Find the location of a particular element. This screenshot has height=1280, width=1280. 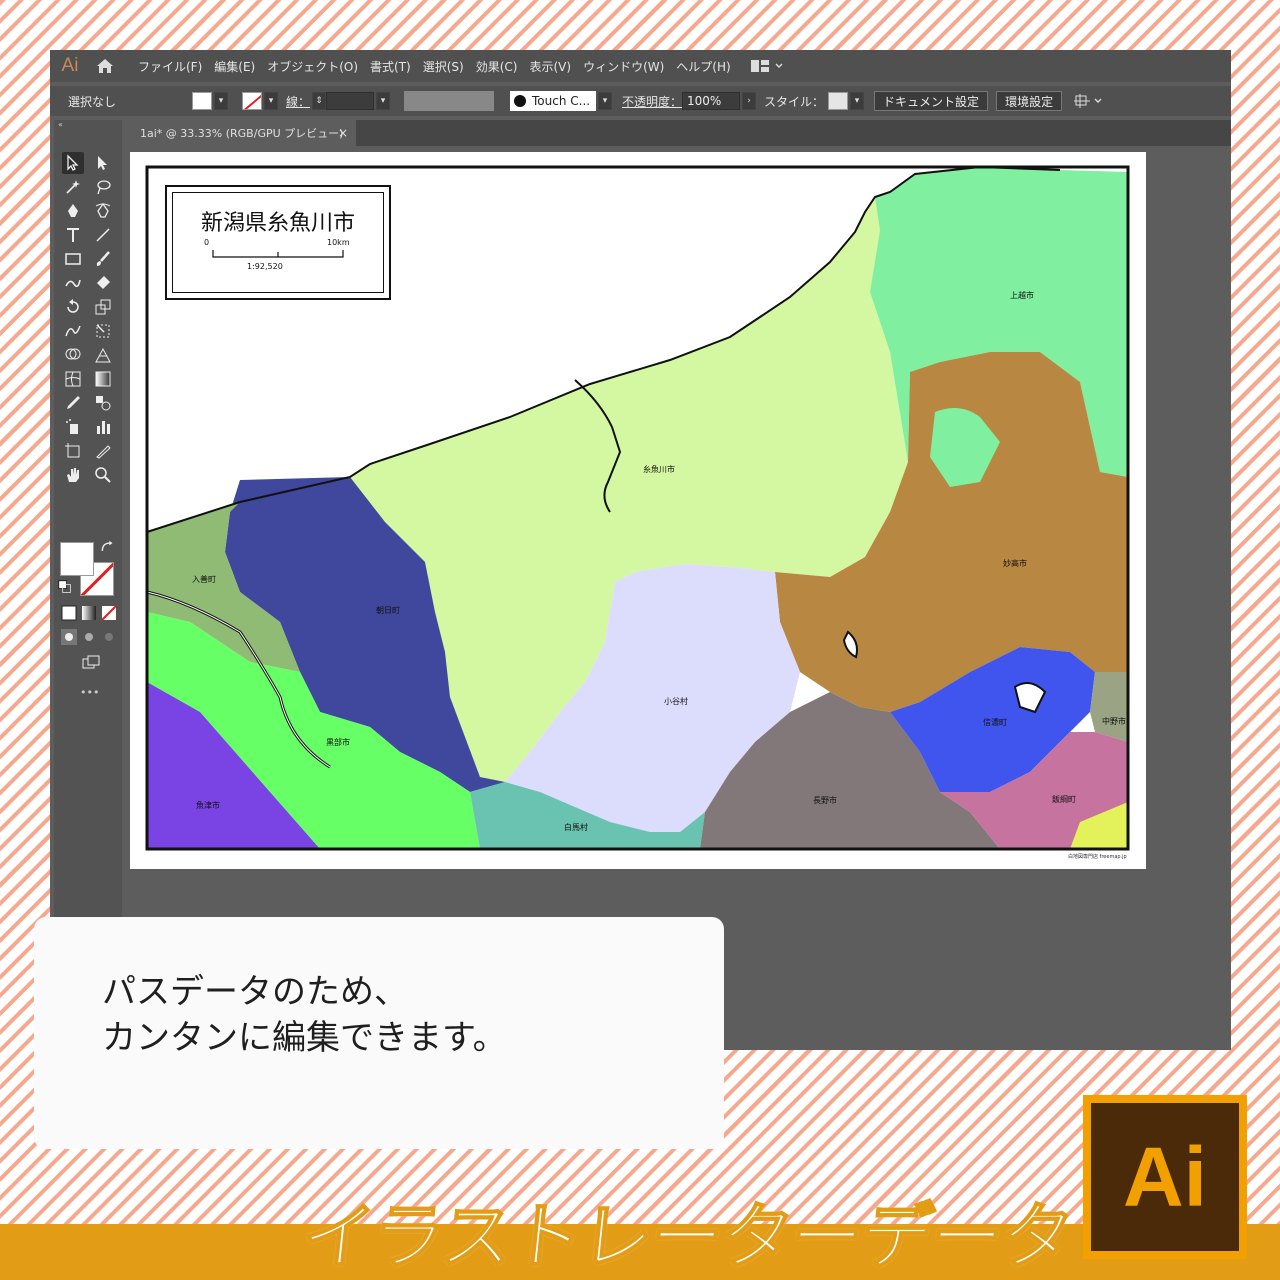

document-setup-button: ドキュメント設定 is located at coordinates (931, 101).